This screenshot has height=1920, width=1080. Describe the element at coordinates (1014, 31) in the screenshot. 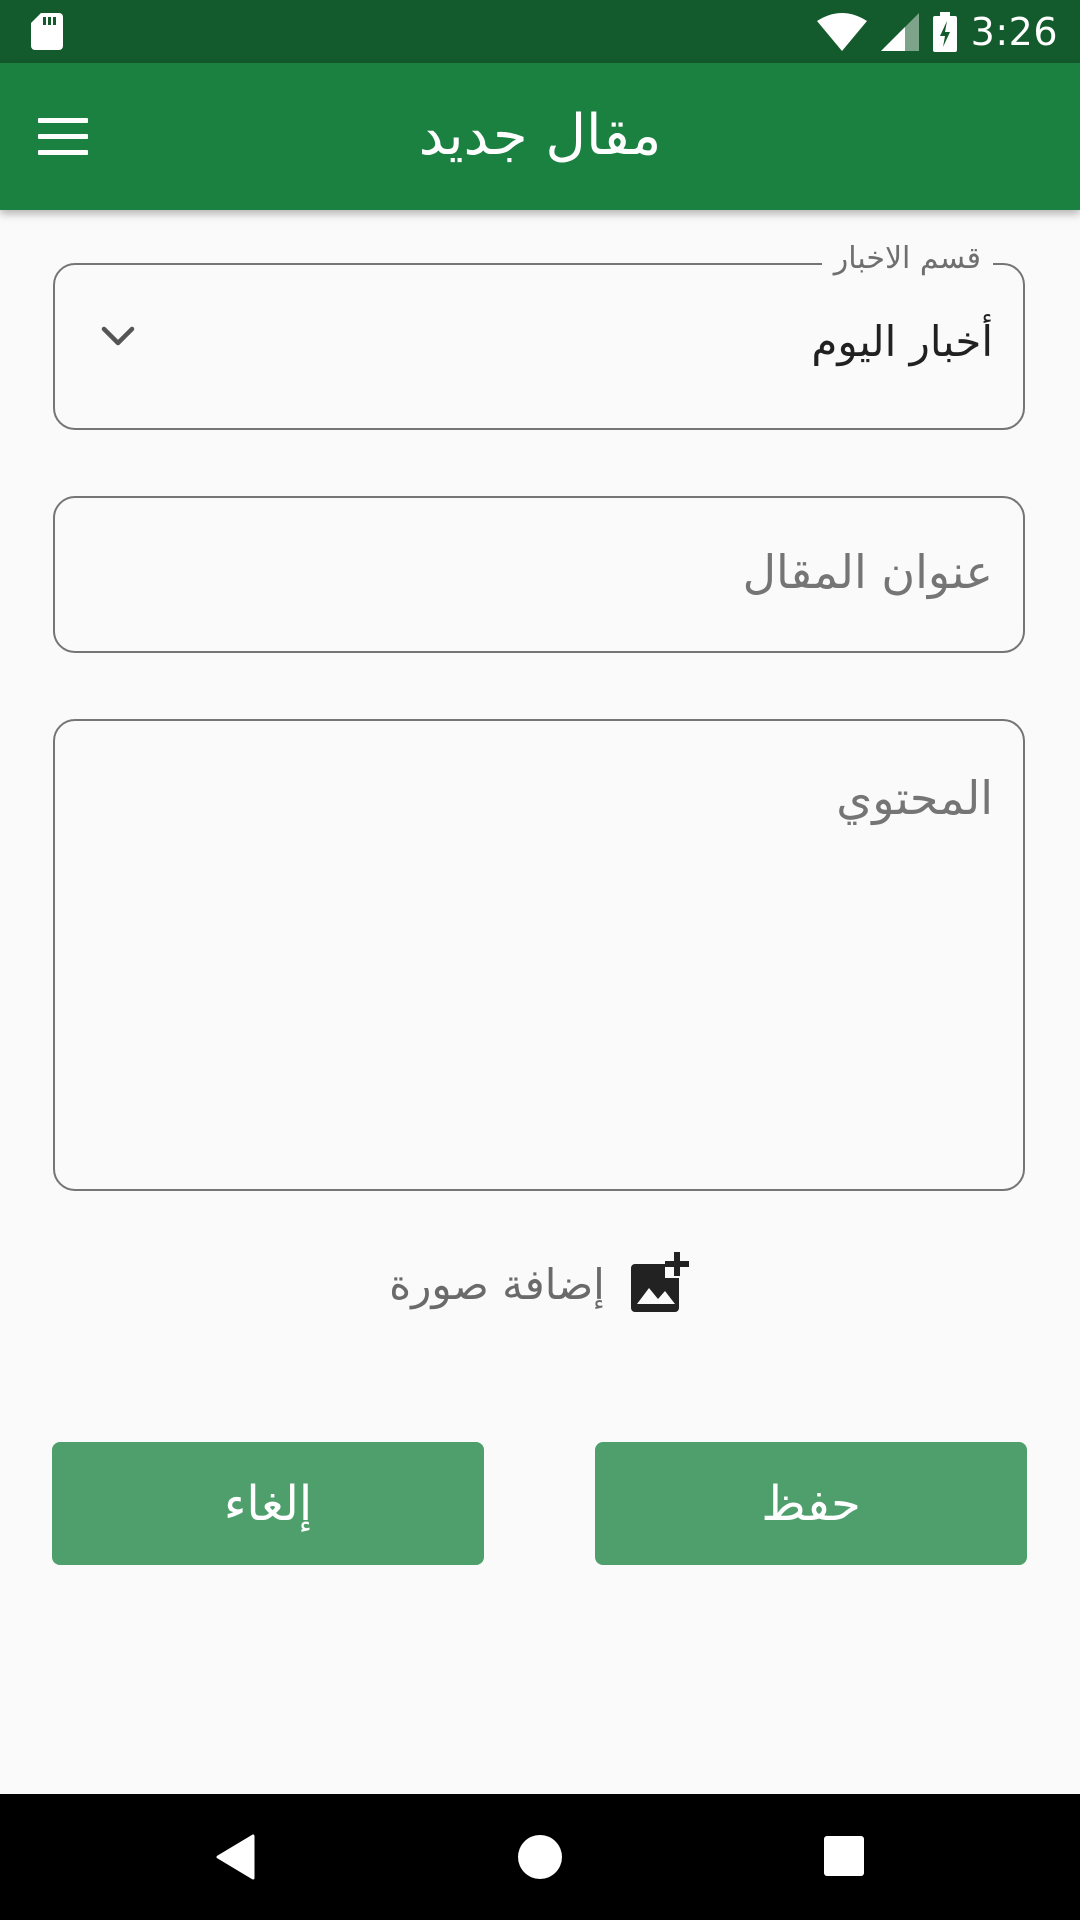

I see `status-time: 3:26` at that location.